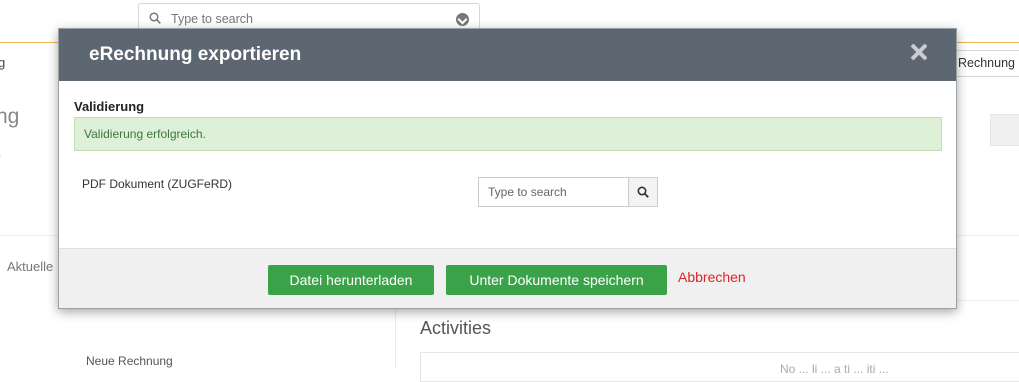 This screenshot has width=1019, height=382. Describe the element at coordinates (145, 134) in the screenshot. I see `validation-message: Validierung erfolgreich.` at that location.